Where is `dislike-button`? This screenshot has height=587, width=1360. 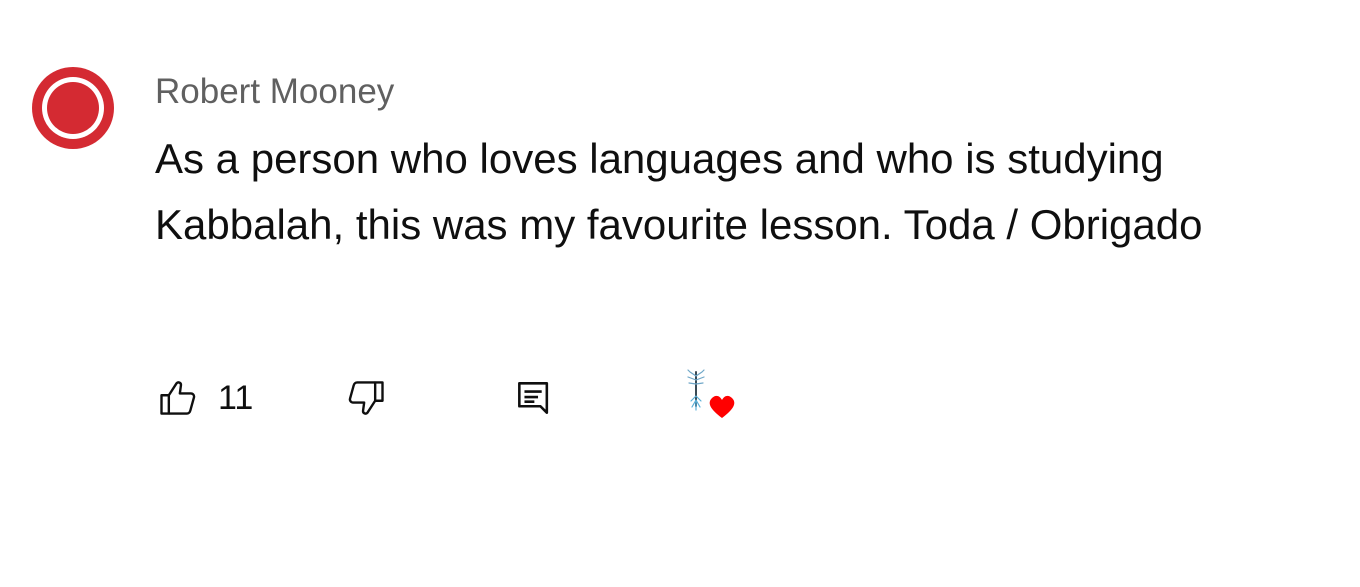 dislike-button is located at coordinates (366, 398).